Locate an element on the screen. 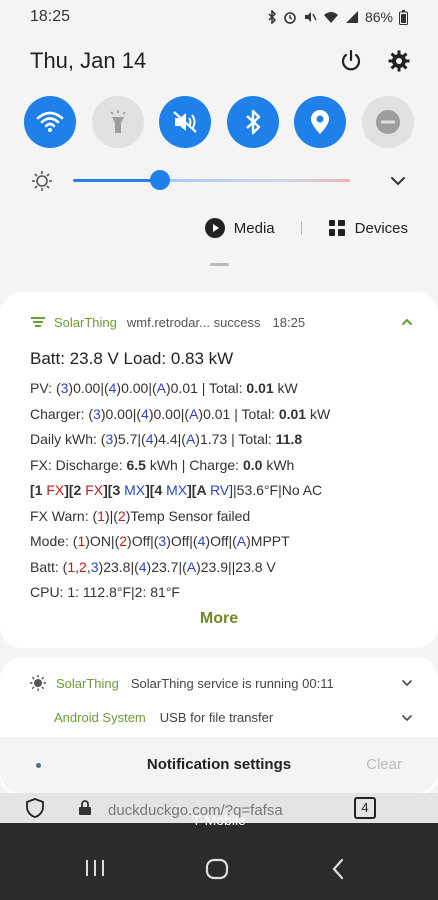 The width and height of the screenshot is (438, 900). devices-label: Devices is located at coordinates (381, 228).